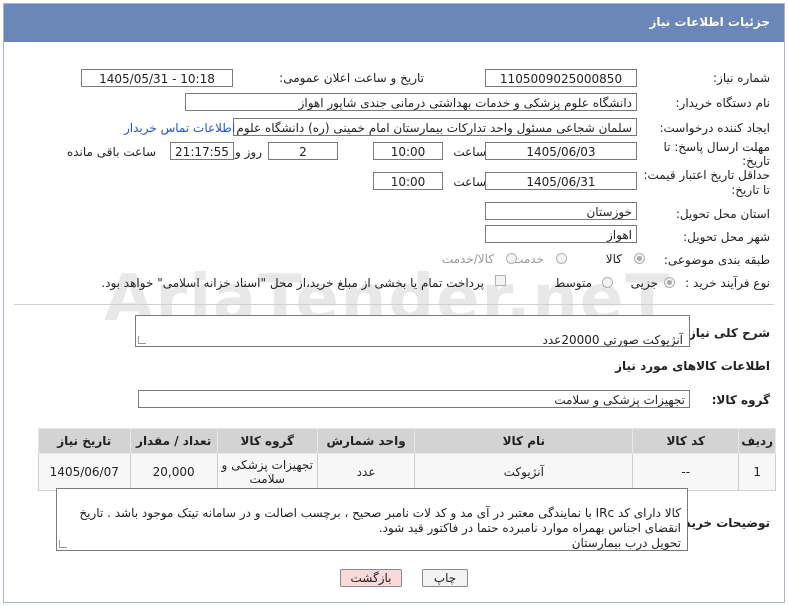 The height and width of the screenshot is (606, 788). What do you see at coordinates (709, 22) in the screenshot?
I see `panel-title: جزئیات اطلاعات نیاز` at bounding box center [709, 22].